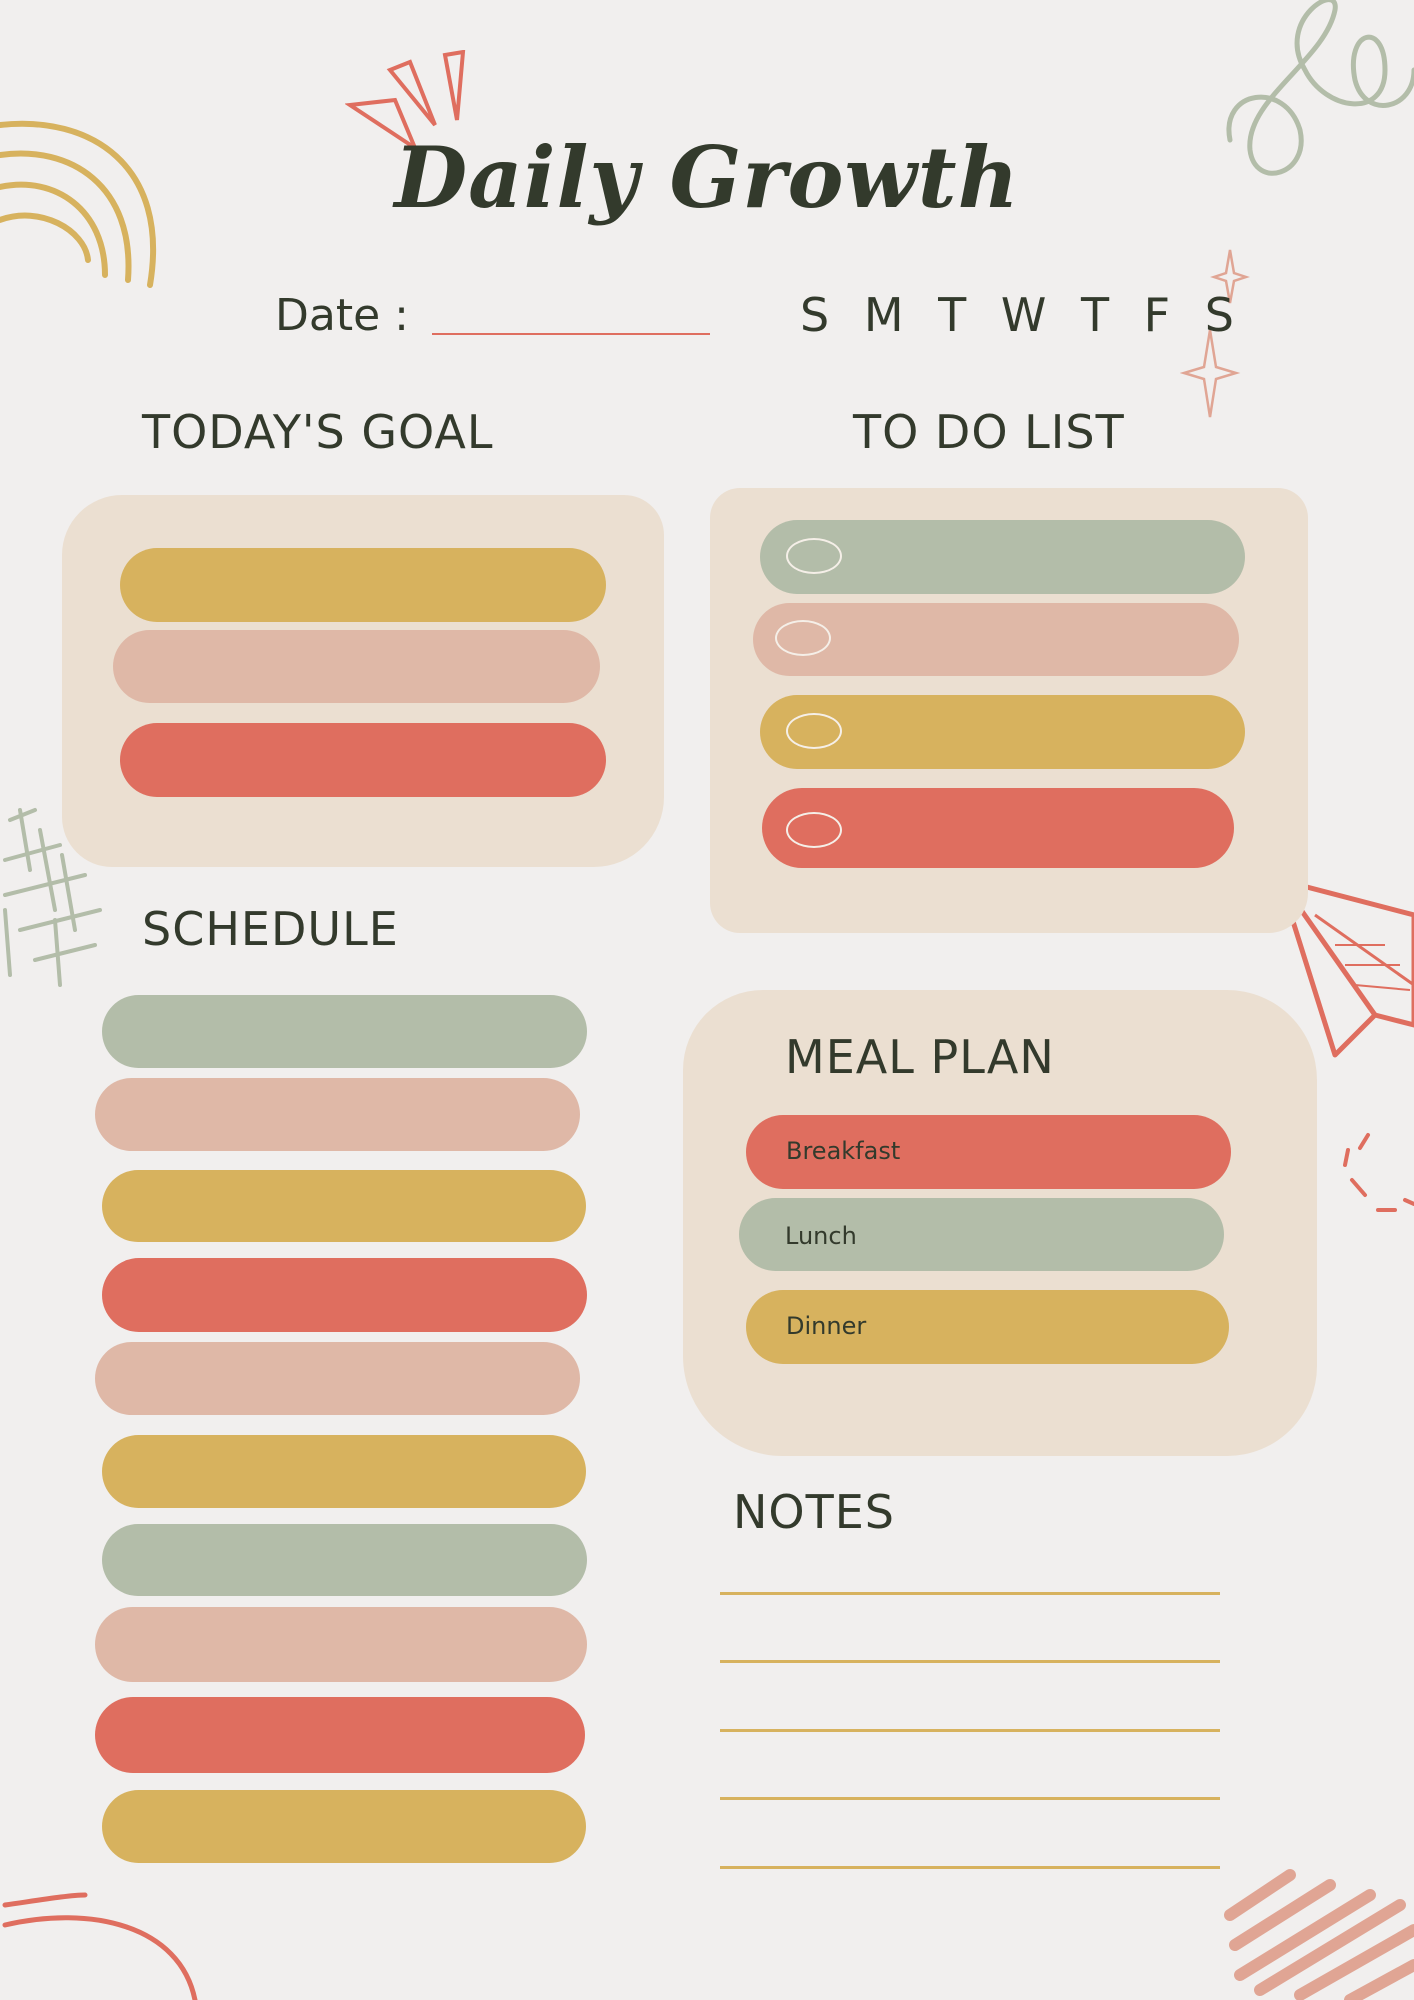 The image size is (1414, 2000). I want to click on meal-breakfast: Breakfast, so click(988, 1152).